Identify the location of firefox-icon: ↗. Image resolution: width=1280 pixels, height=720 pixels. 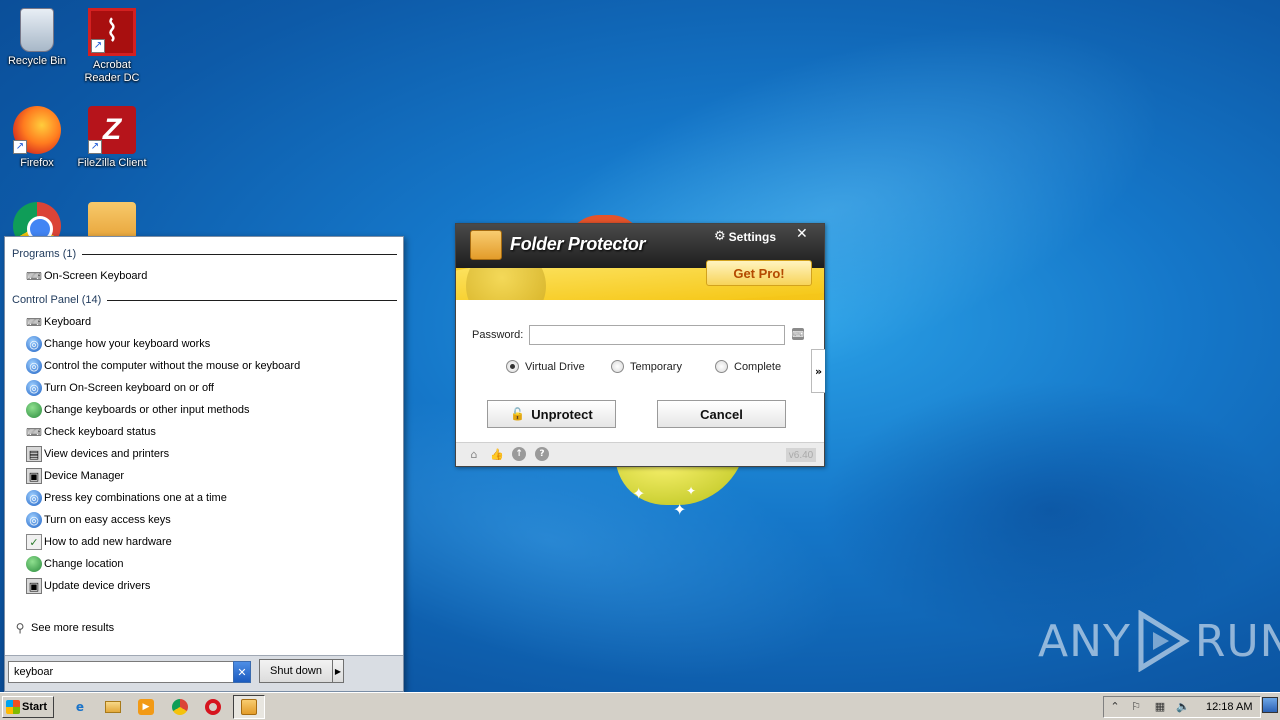
(37, 130).